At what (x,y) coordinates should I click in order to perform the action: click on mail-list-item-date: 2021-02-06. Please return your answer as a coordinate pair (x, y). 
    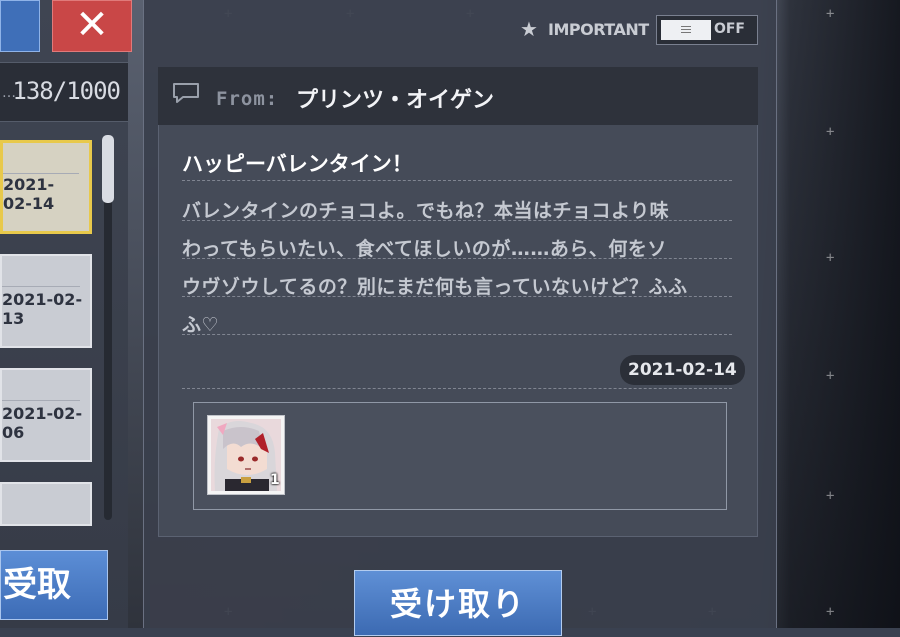
    Looking at the image, I should click on (42, 423).